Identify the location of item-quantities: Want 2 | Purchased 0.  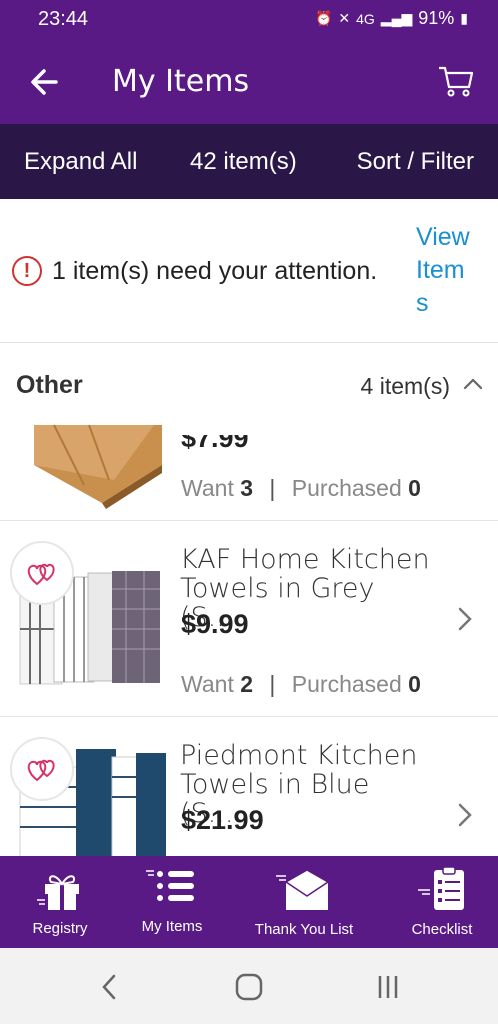
(301, 684).